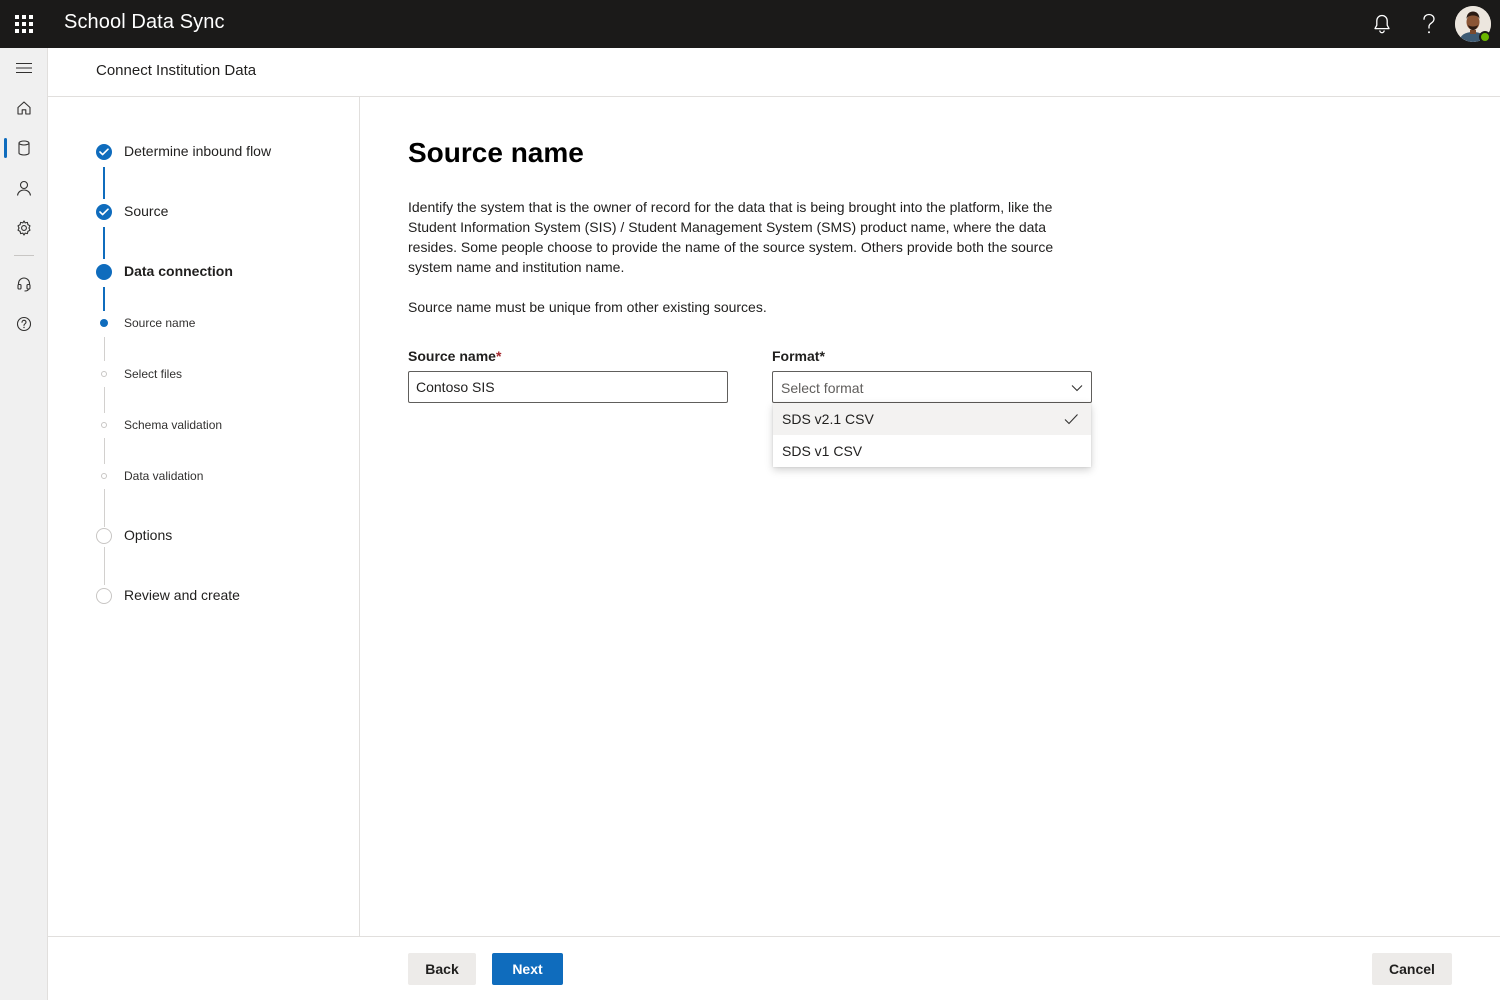  I want to click on rail-divider, so click(24, 255).